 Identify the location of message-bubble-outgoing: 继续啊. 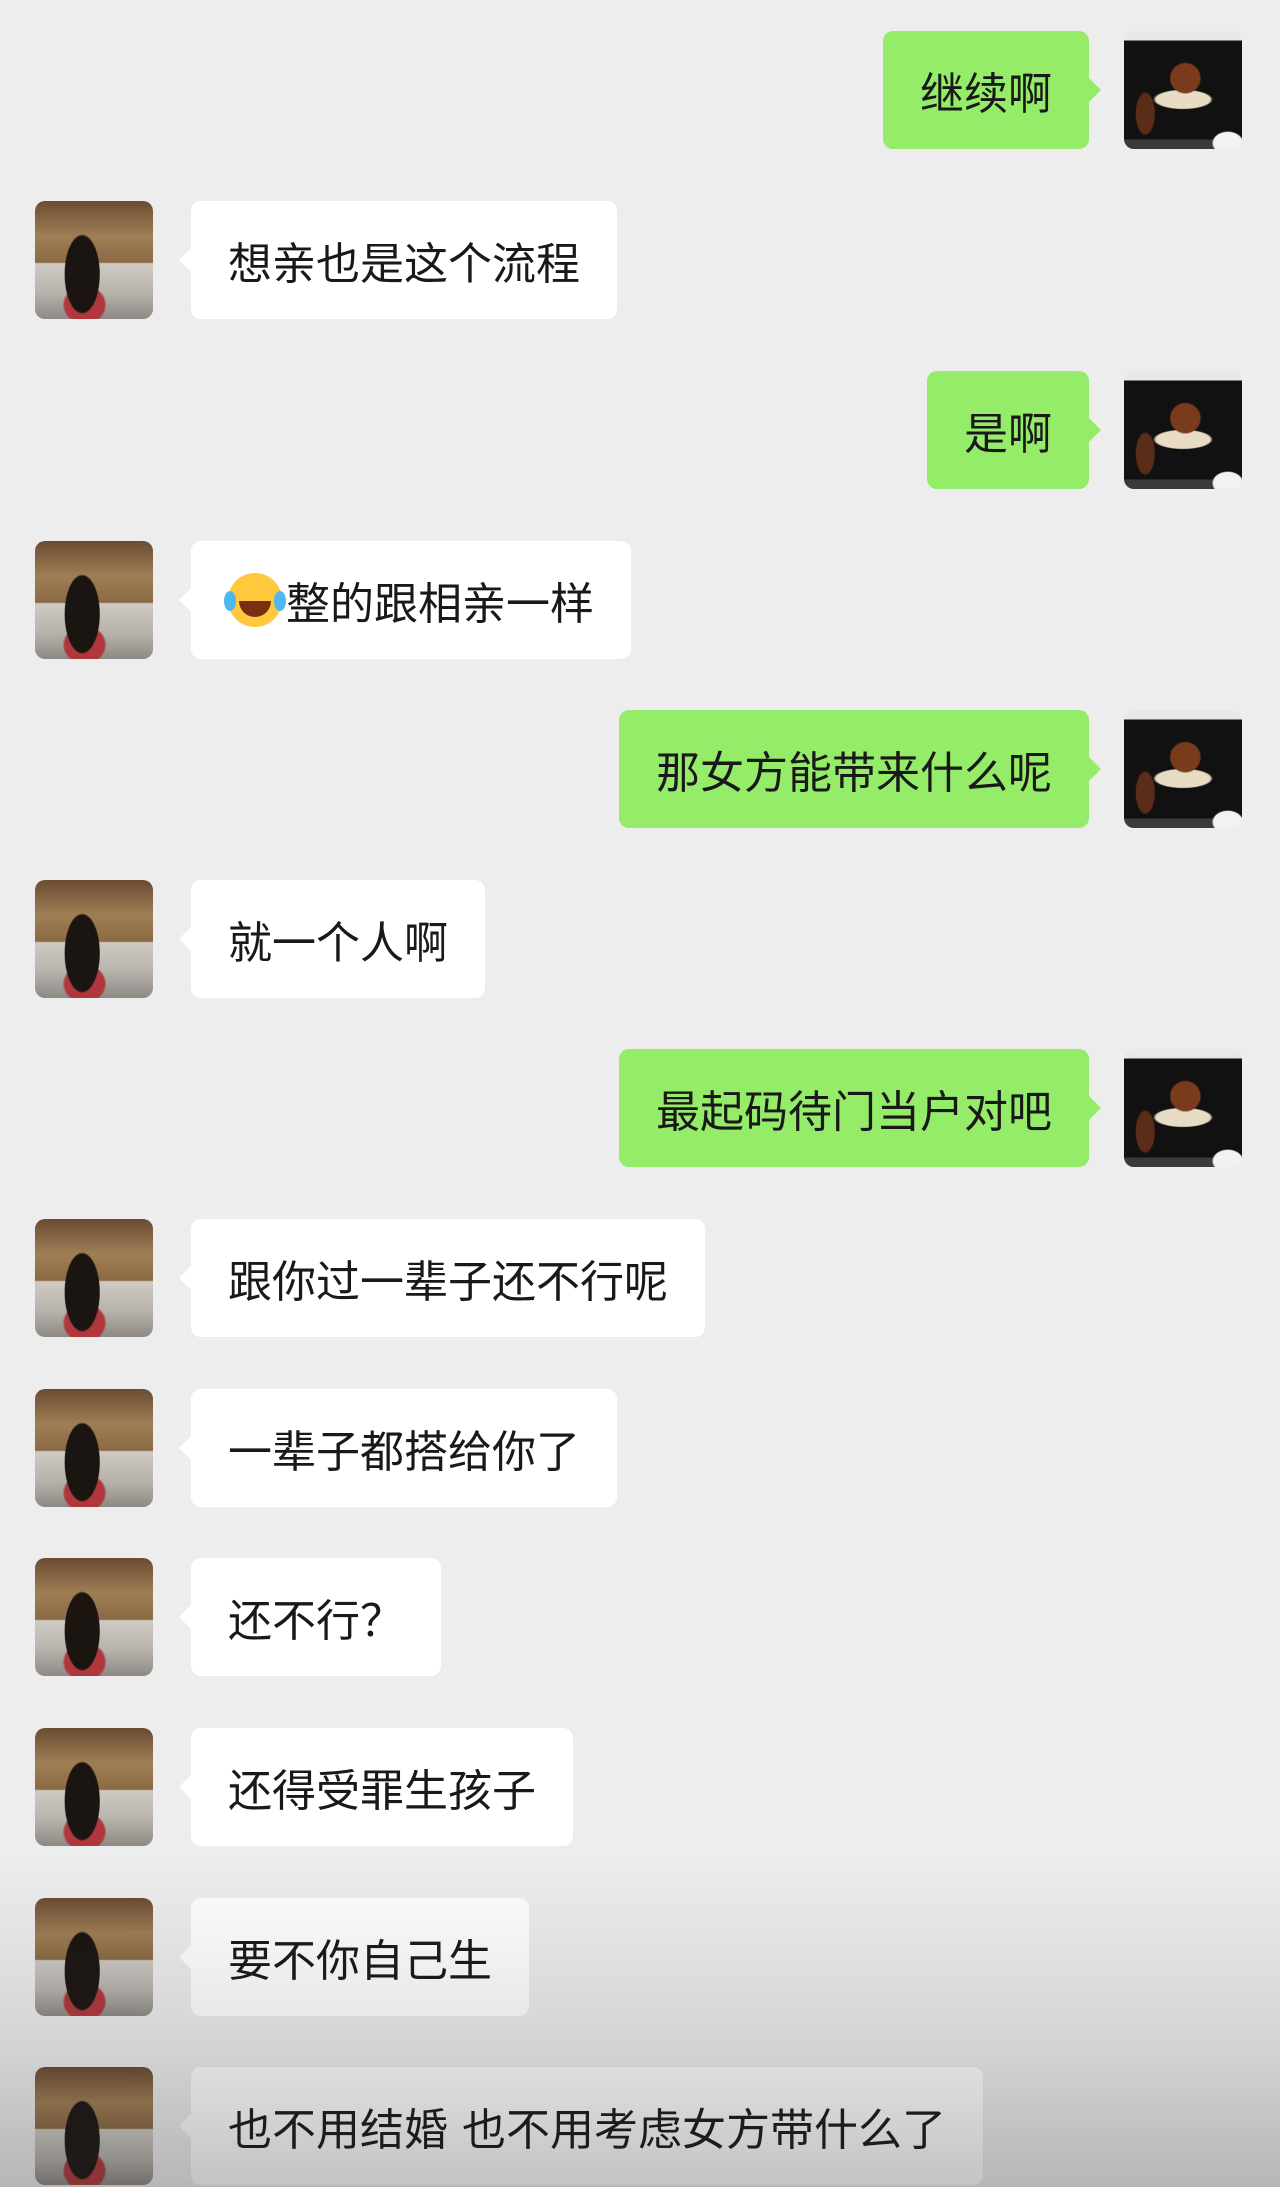
(992, 90).